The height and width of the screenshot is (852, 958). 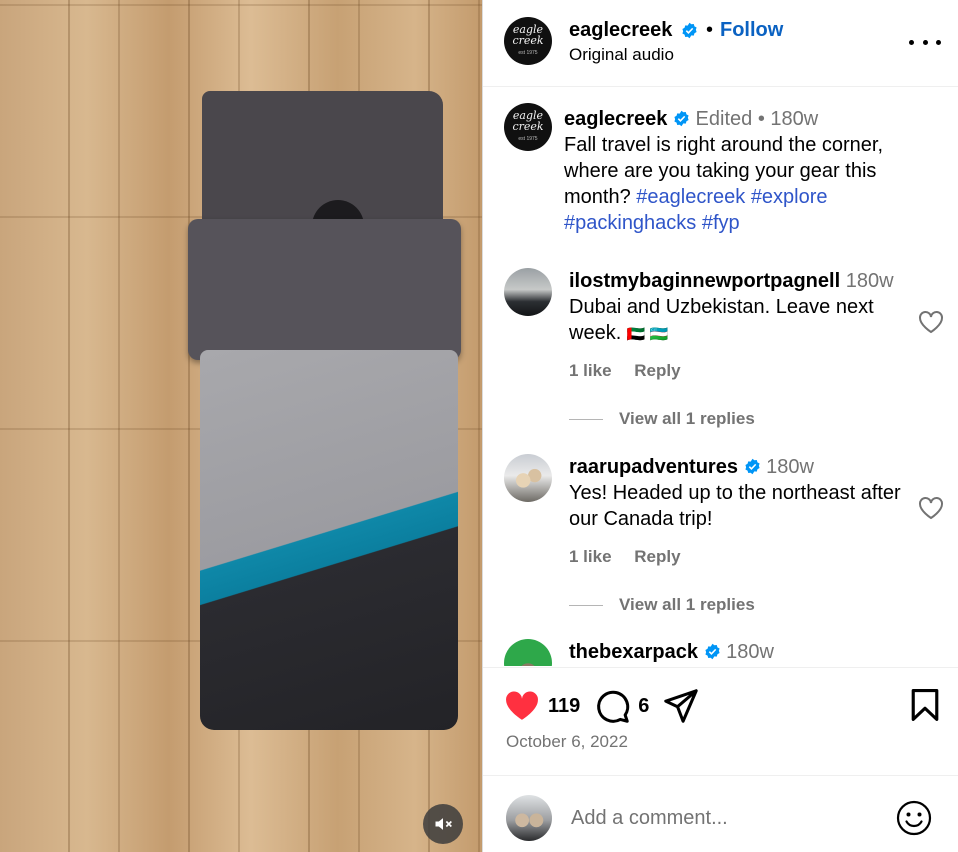 What do you see at coordinates (721, 223) in the screenshot?
I see `hashtag-link: #fyp` at bounding box center [721, 223].